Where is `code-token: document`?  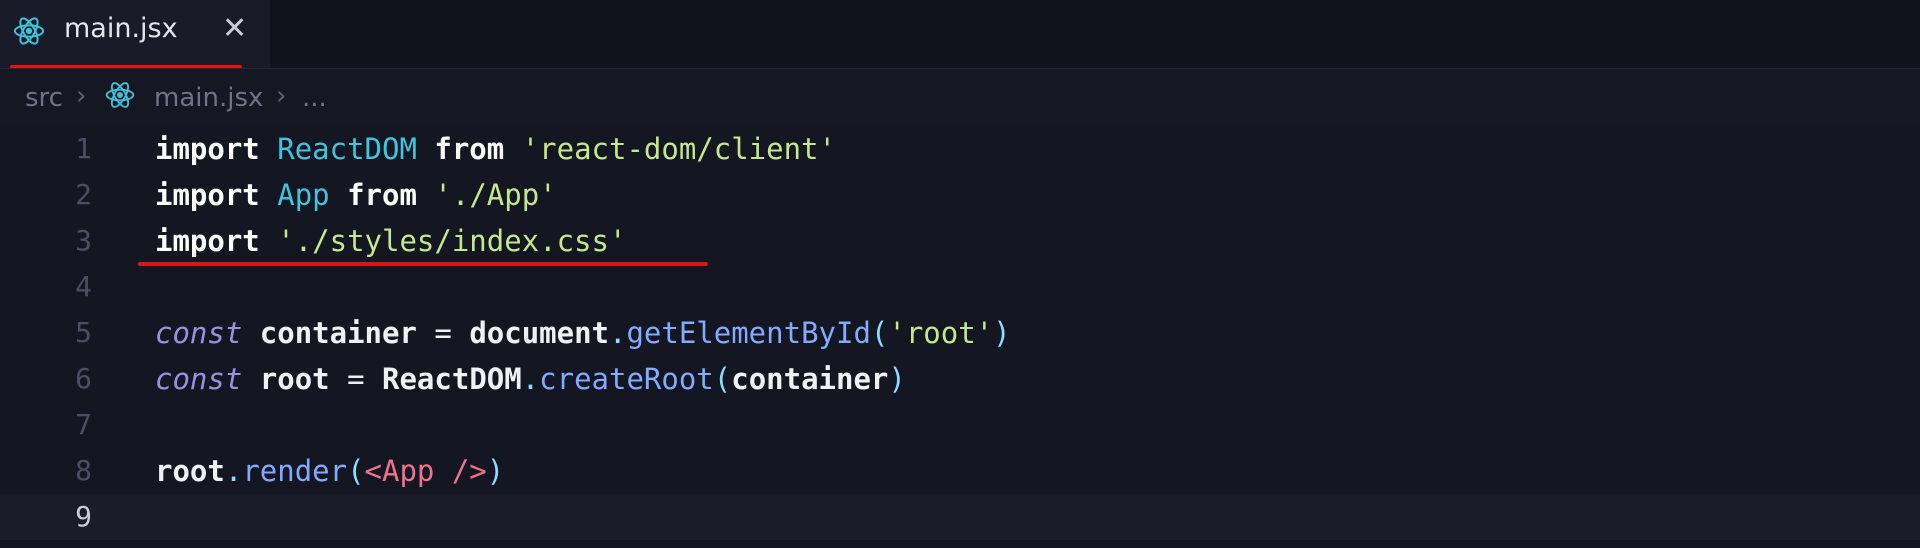
code-token: document is located at coordinates (539, 333).